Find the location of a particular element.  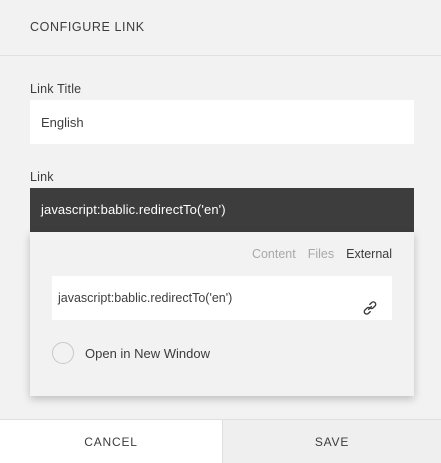

tab-files: Files is located at coordinates (321, 254).